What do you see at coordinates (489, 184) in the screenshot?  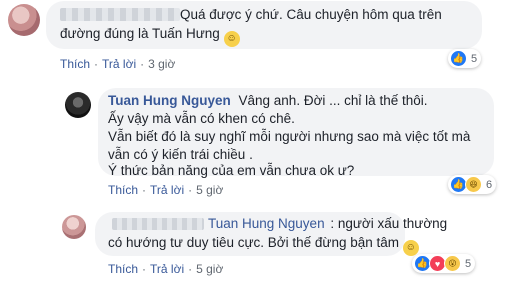 I see `reaction-count: 6` at bounding box center [489, 184].